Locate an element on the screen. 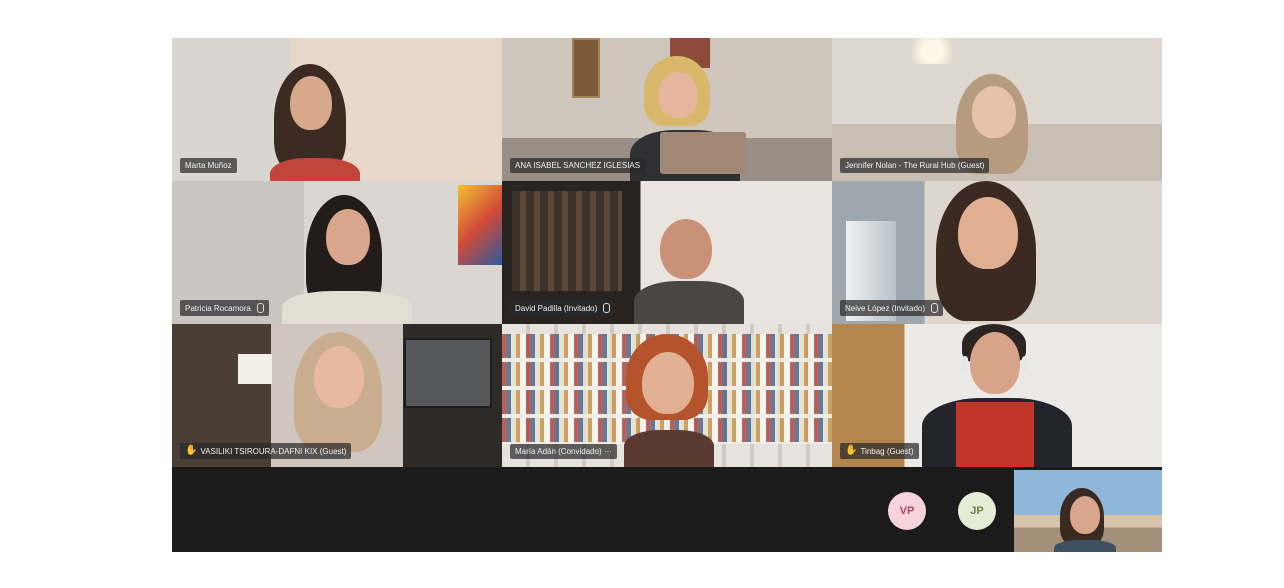  video-tile-2: ANA ISABEL SANCHEZ IGLESIAS is located at coordinates (667, 109).